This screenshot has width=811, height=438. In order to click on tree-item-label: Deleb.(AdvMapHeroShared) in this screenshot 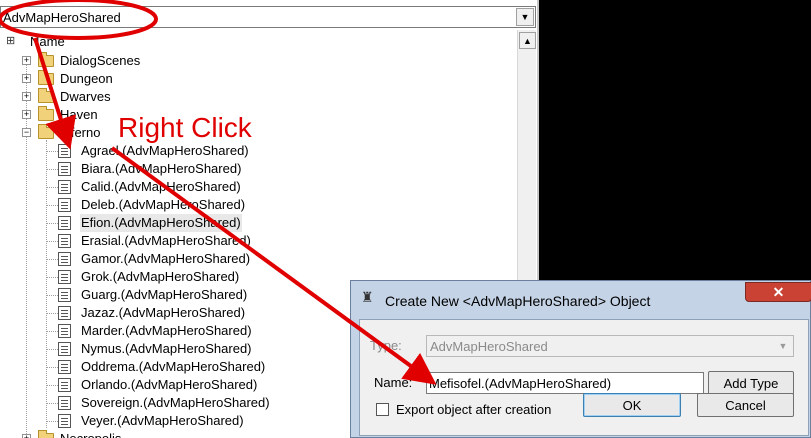, I will do `click(163, 204)`.